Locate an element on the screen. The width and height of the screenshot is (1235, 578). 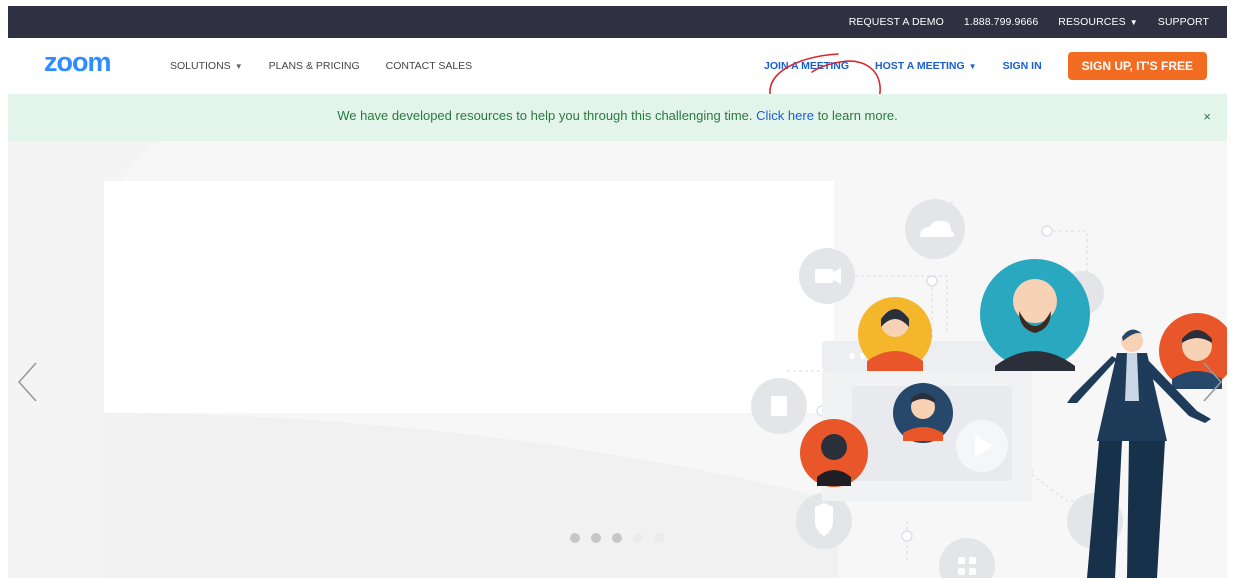
chevron-left-icon is located at coordinates (27, 382).